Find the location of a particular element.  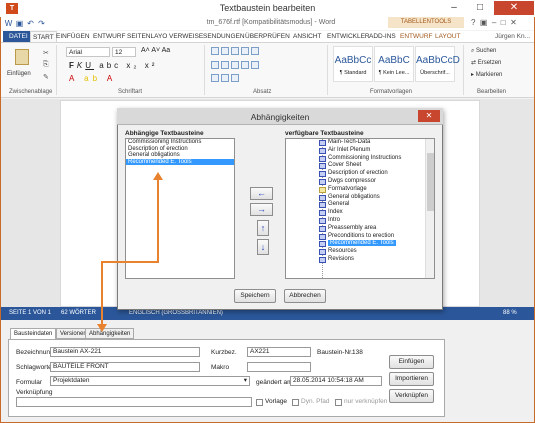

annotation-line is located at coordinates (130, 262).